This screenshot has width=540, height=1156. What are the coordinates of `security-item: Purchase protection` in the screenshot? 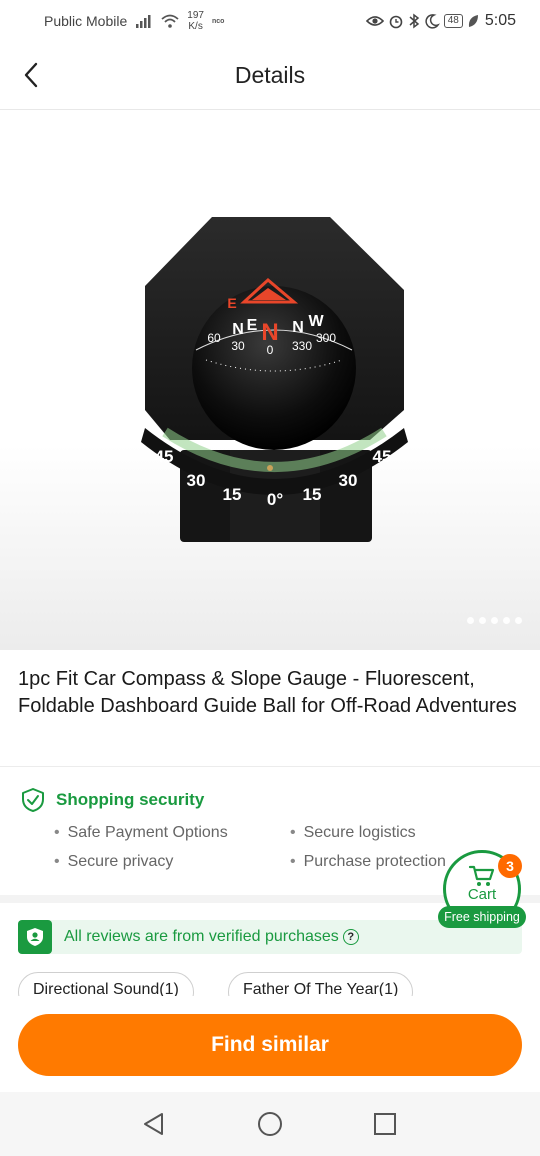 It's located at (368, 862).